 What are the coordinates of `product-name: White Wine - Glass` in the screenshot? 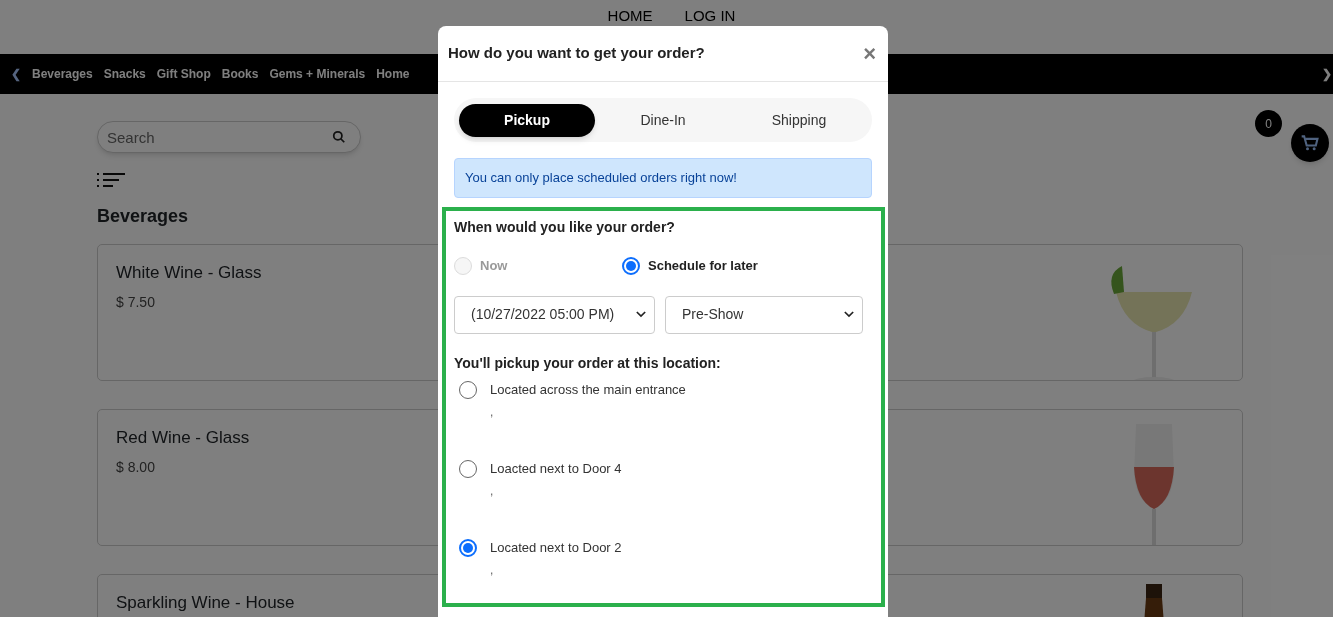 It's located at (189, 273).